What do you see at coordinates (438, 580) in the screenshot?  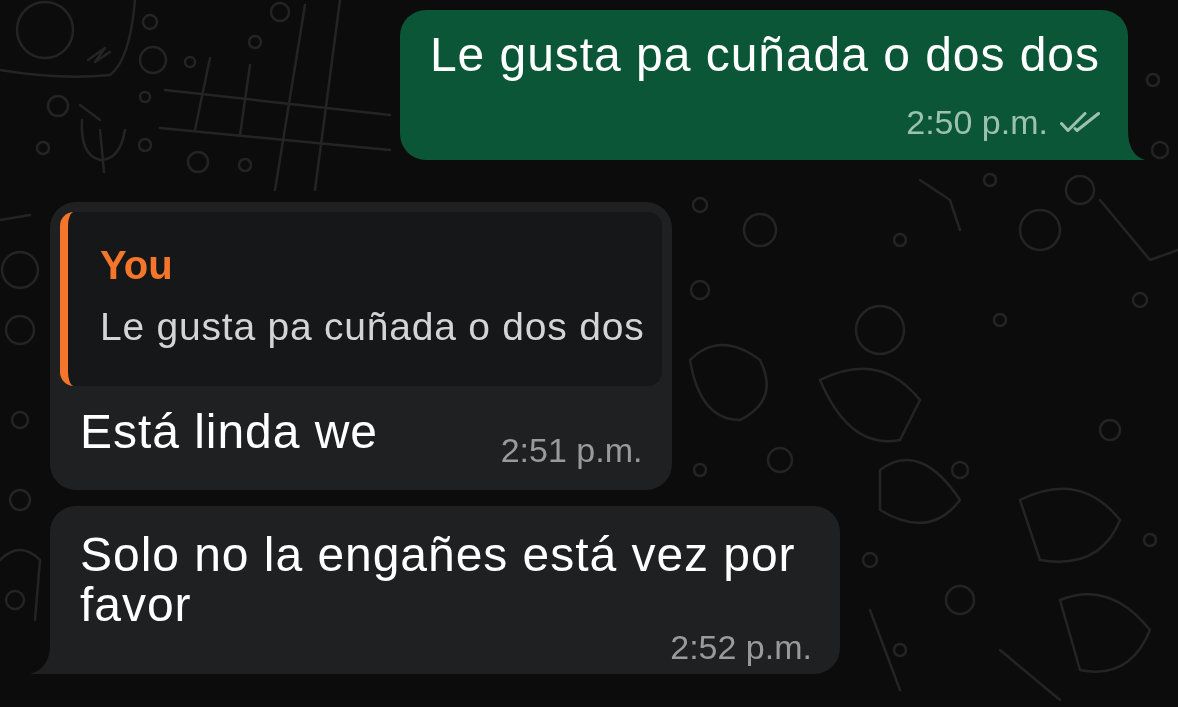 I see `message-text: Solo no la engañes está vez por favor` at bounding box center [438, 580].